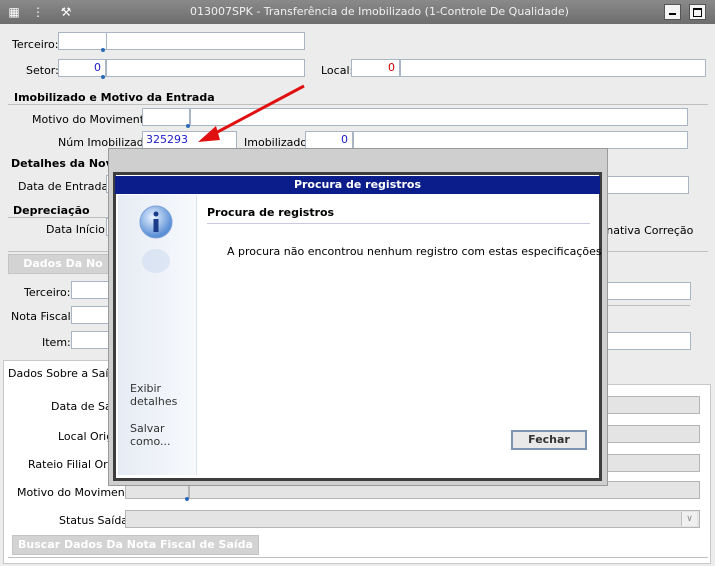 The height and width of the screenshot is (566, 715). Describe the element at coordinates (553, 68) in the screenshot. I see `local-desc-input` at that location.